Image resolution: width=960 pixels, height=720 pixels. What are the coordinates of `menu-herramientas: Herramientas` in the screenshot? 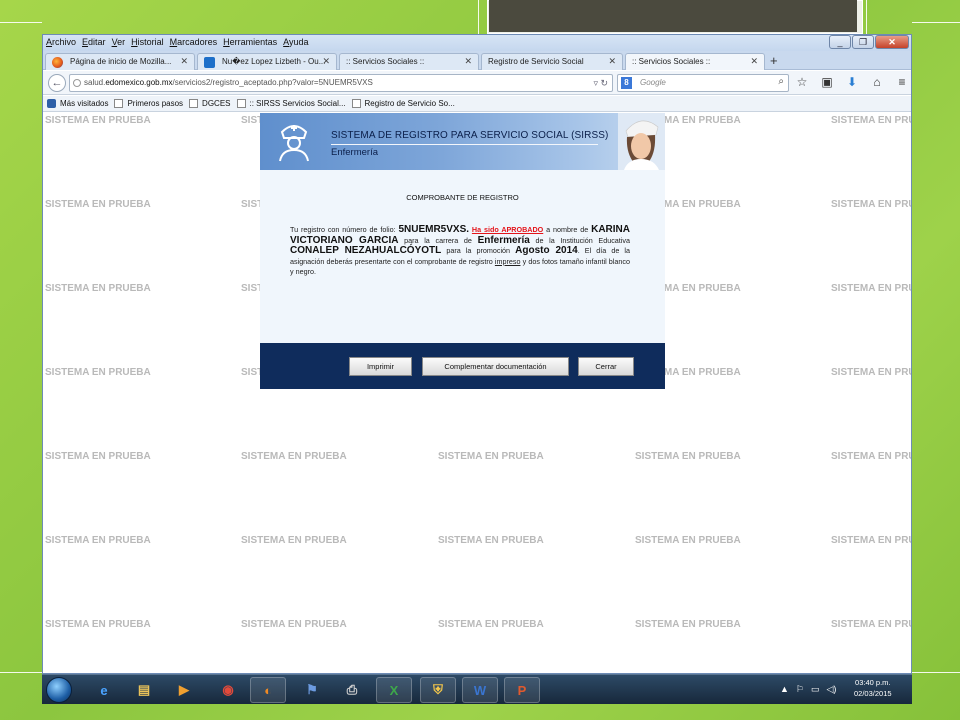 It's located at (250, 43).